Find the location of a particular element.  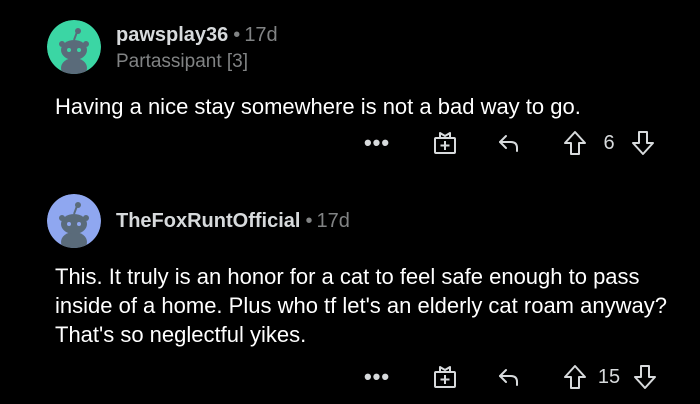

comment-actions: ••• 15 is located at coordinates (350, 377).